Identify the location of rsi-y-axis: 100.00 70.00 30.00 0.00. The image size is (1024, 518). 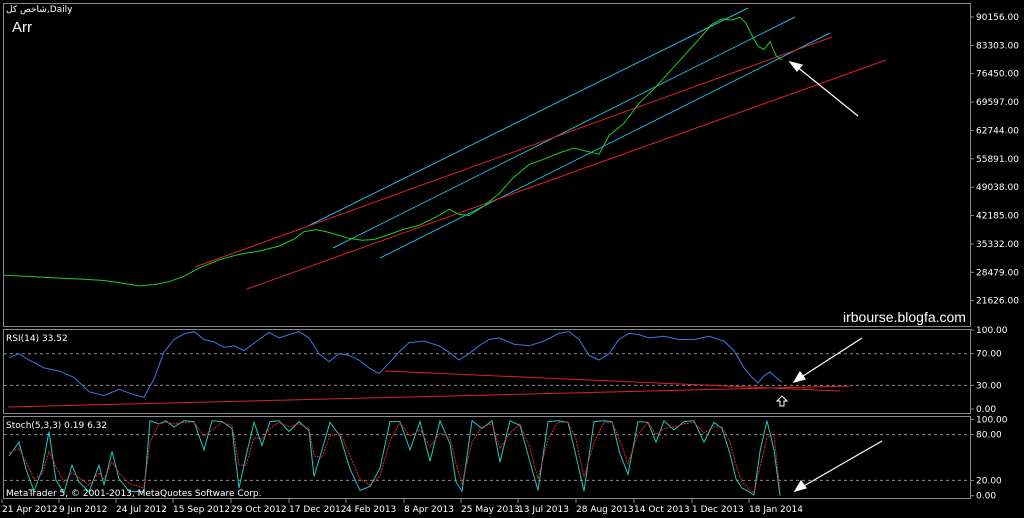
(989, 370).